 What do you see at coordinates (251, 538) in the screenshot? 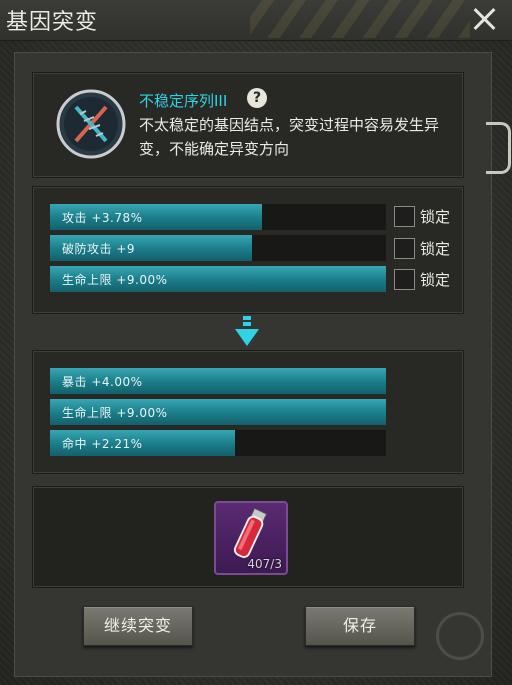
I see `item-slot: 407/3` at bounding box center [251, 538].